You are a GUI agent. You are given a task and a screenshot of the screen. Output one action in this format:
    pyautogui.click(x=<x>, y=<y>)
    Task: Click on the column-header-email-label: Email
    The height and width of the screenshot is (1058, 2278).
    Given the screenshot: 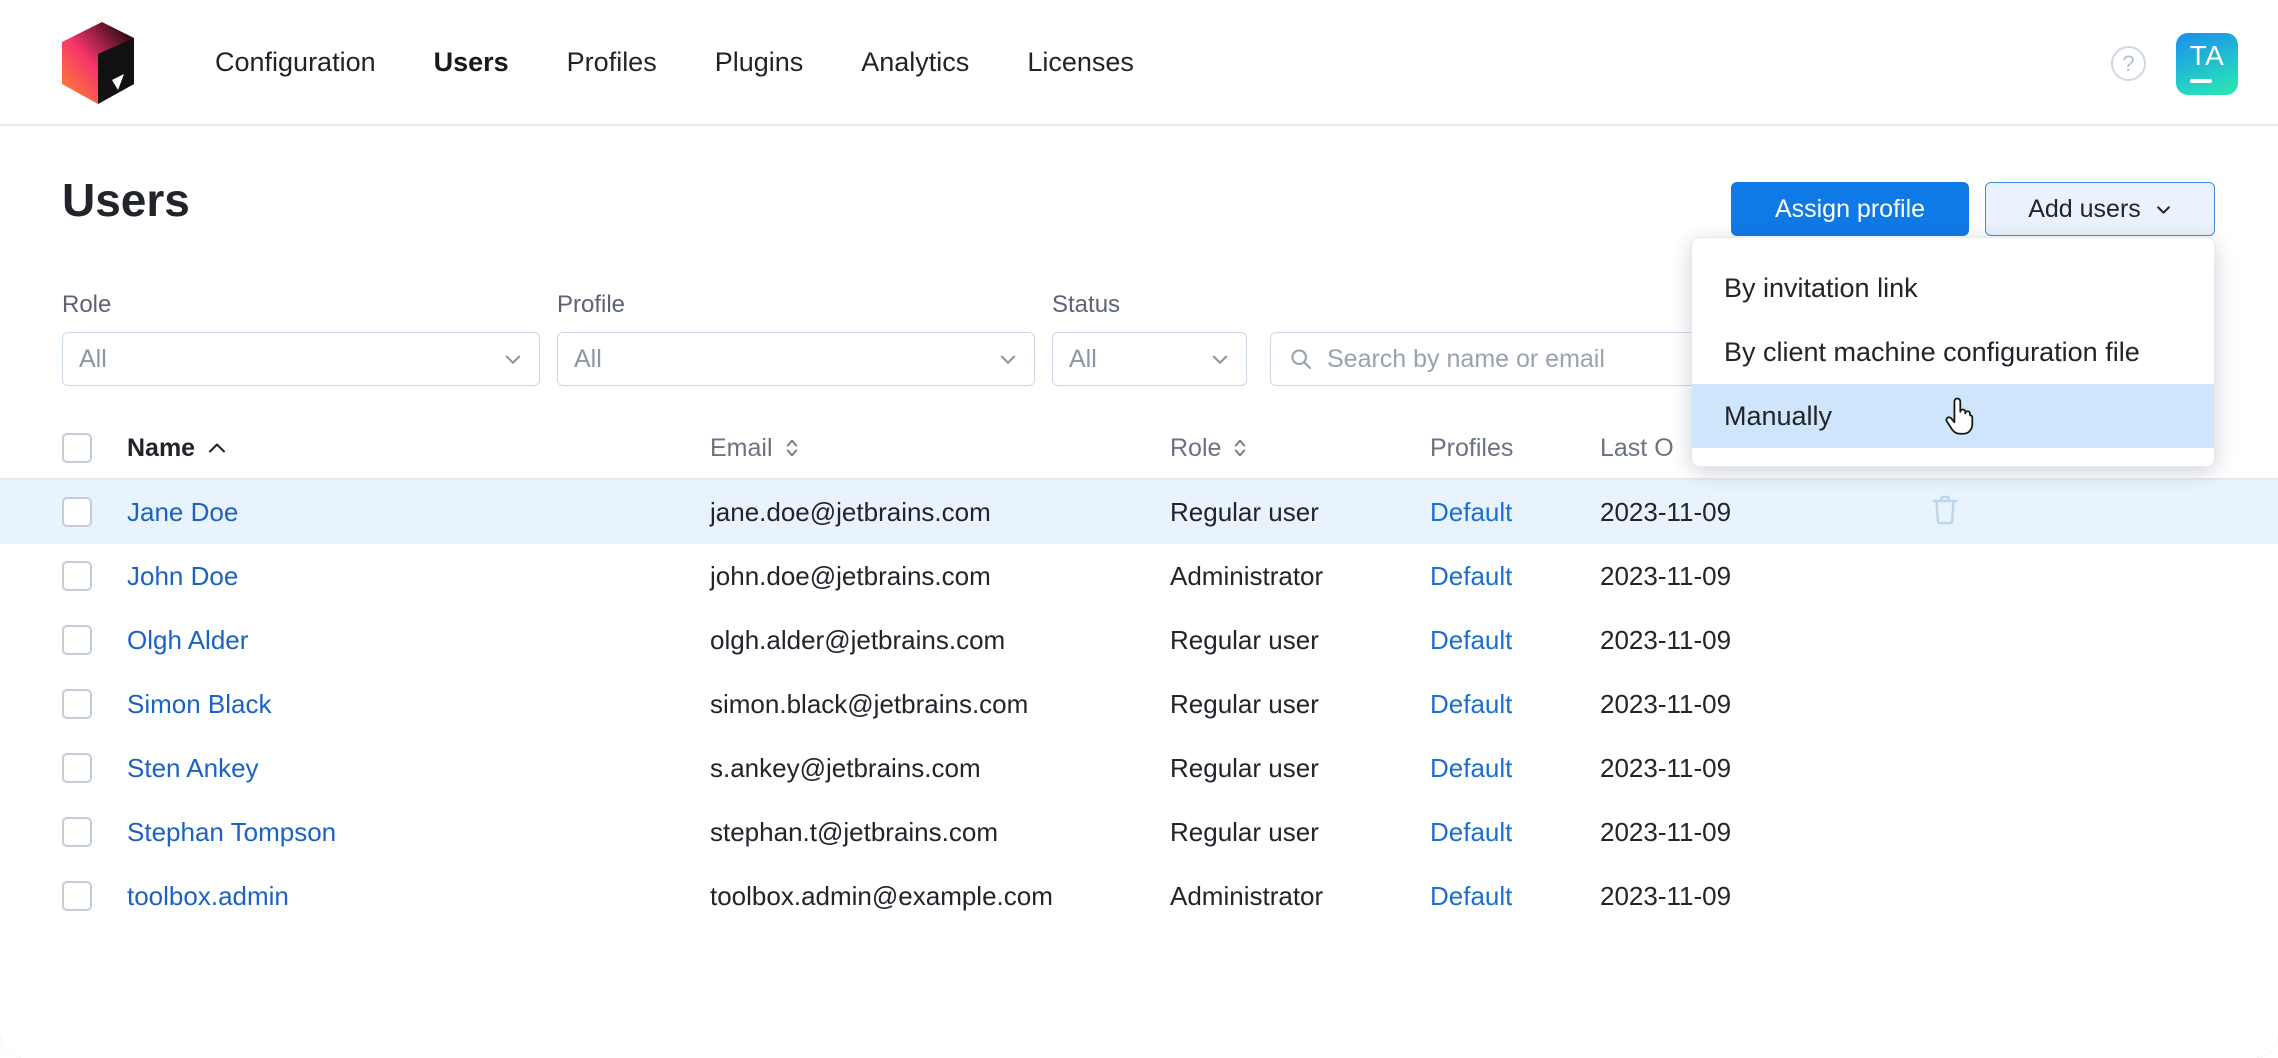 What is the action you would take?
    pyautogui.click(x=741, y=447)
    